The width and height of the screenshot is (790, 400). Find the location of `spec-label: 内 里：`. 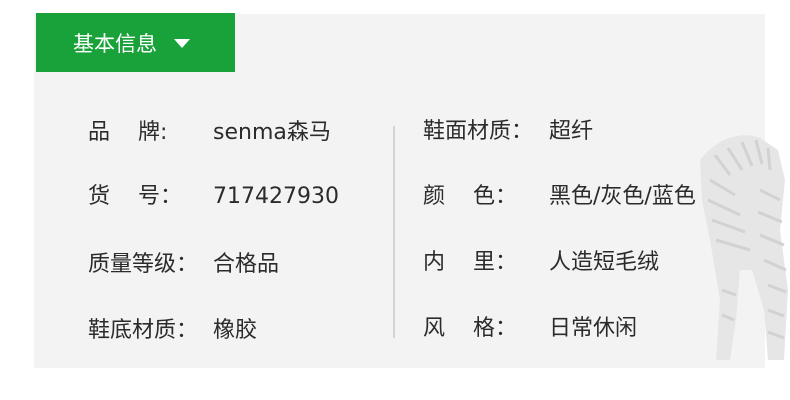

spec-label: 内 里： is located at coordinates (470, 262).